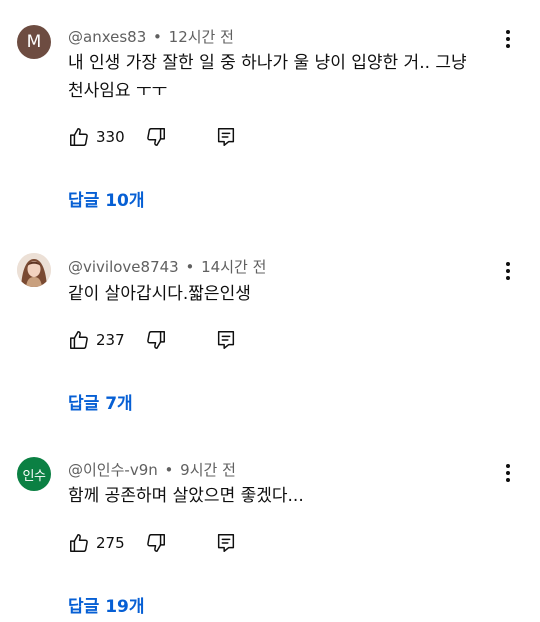  Describe the element at coordinates (288, 294) in the screenshot. I see `comment-text: 같이 살아갑시다.짧은인생` at that location.